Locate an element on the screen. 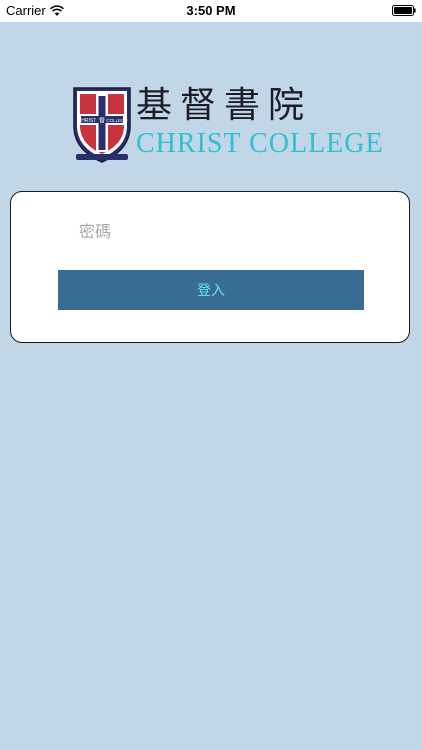 This screenshot has height=750, width=422. status-time: 3:50 PM is located at coordinates (211, 10).